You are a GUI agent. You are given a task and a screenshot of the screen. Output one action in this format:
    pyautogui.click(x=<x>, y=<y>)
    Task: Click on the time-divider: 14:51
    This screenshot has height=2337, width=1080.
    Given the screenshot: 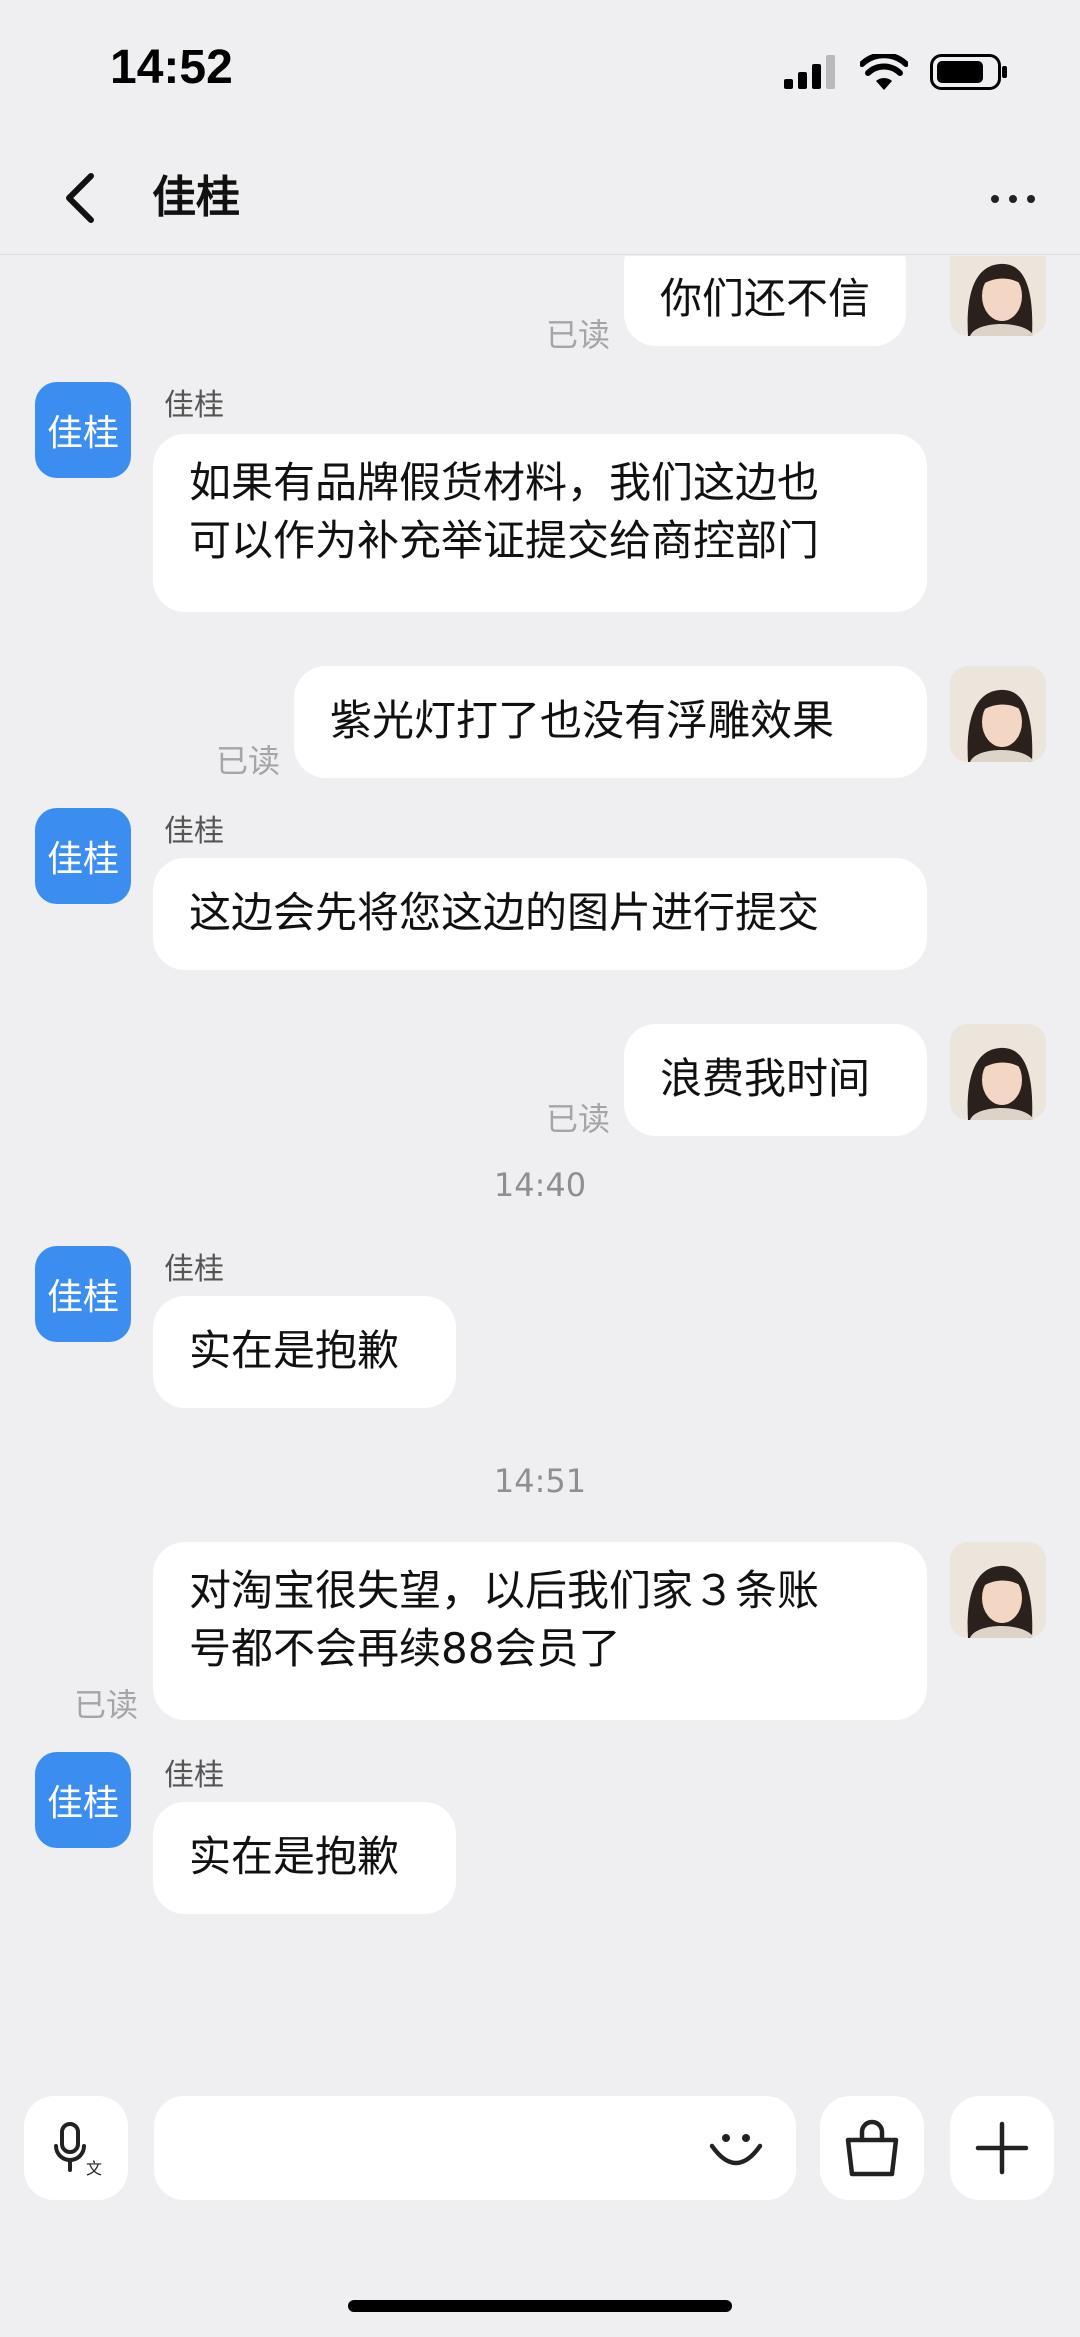 What is the action you would take?
    pyautogui.click(x=540, y=1481)
    